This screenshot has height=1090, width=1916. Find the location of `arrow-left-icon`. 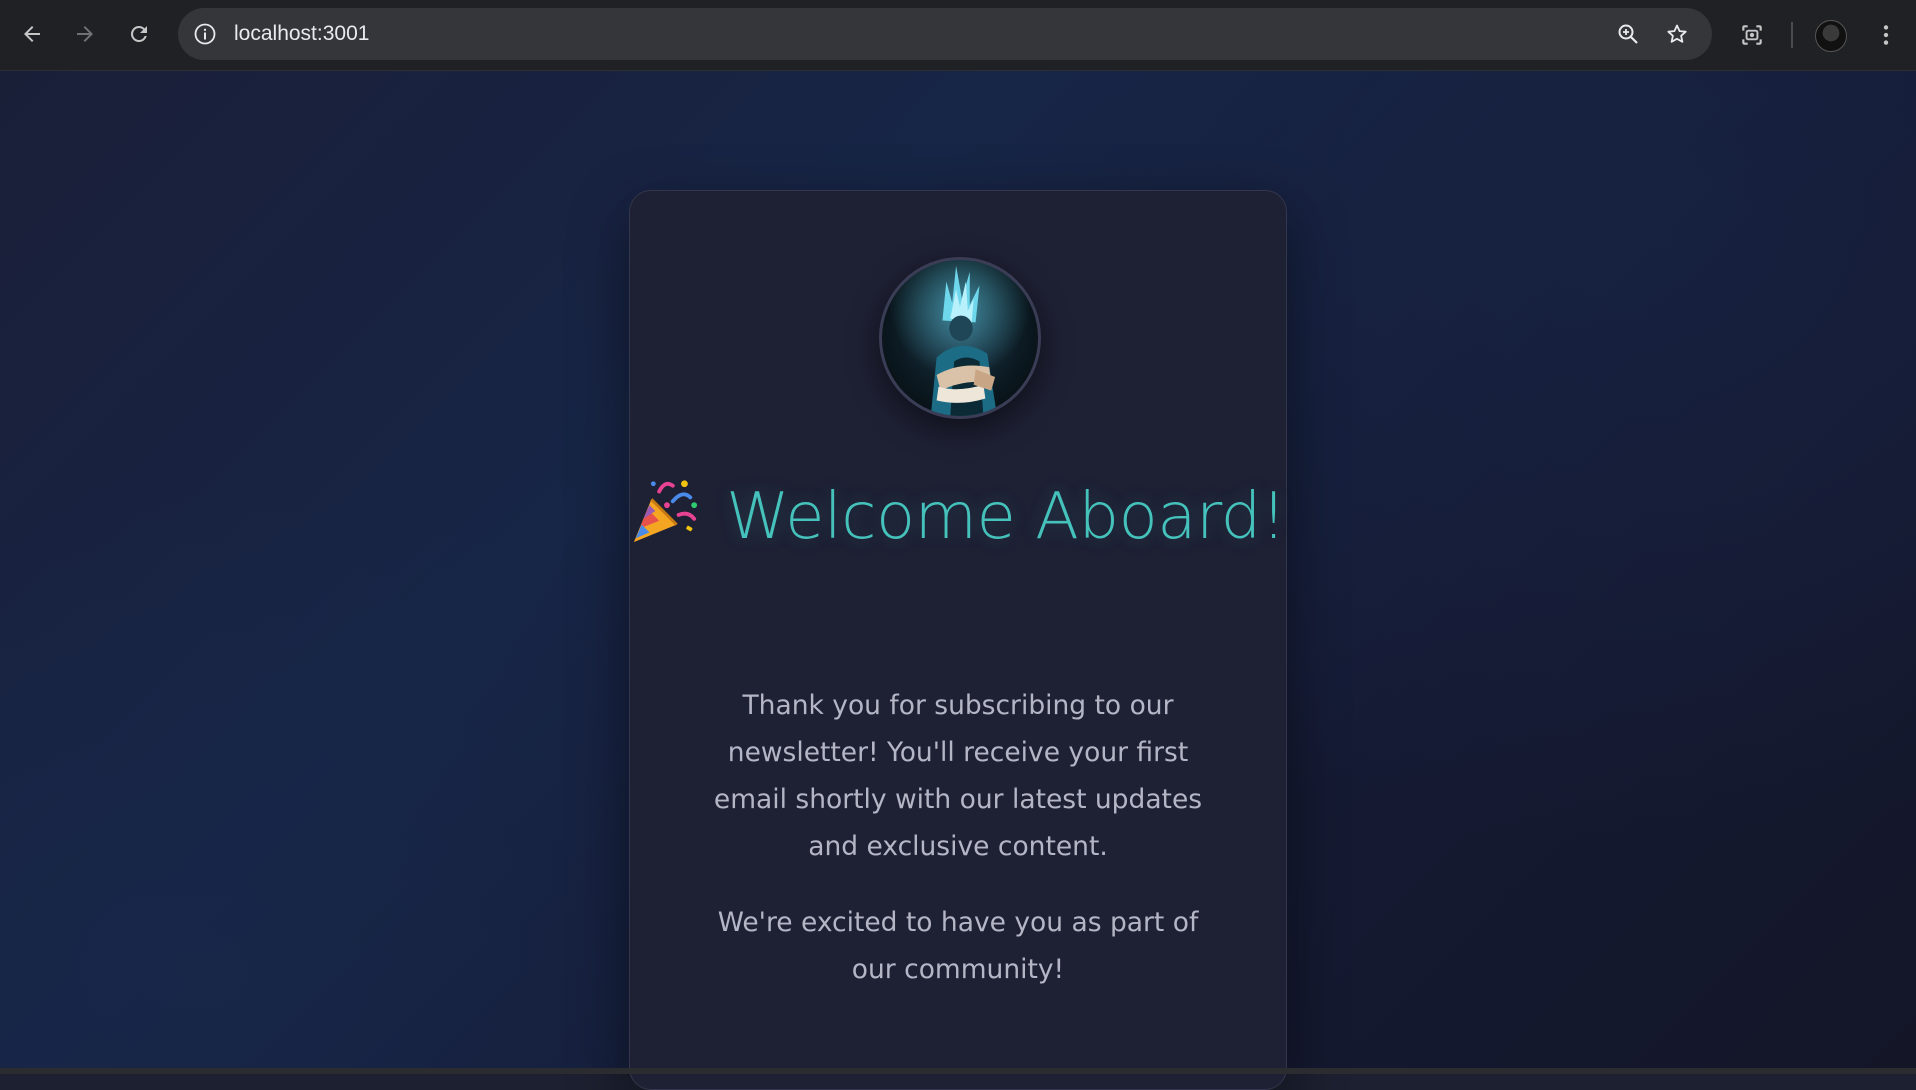

arrow-left-icon is located at coordinates (32, 34).